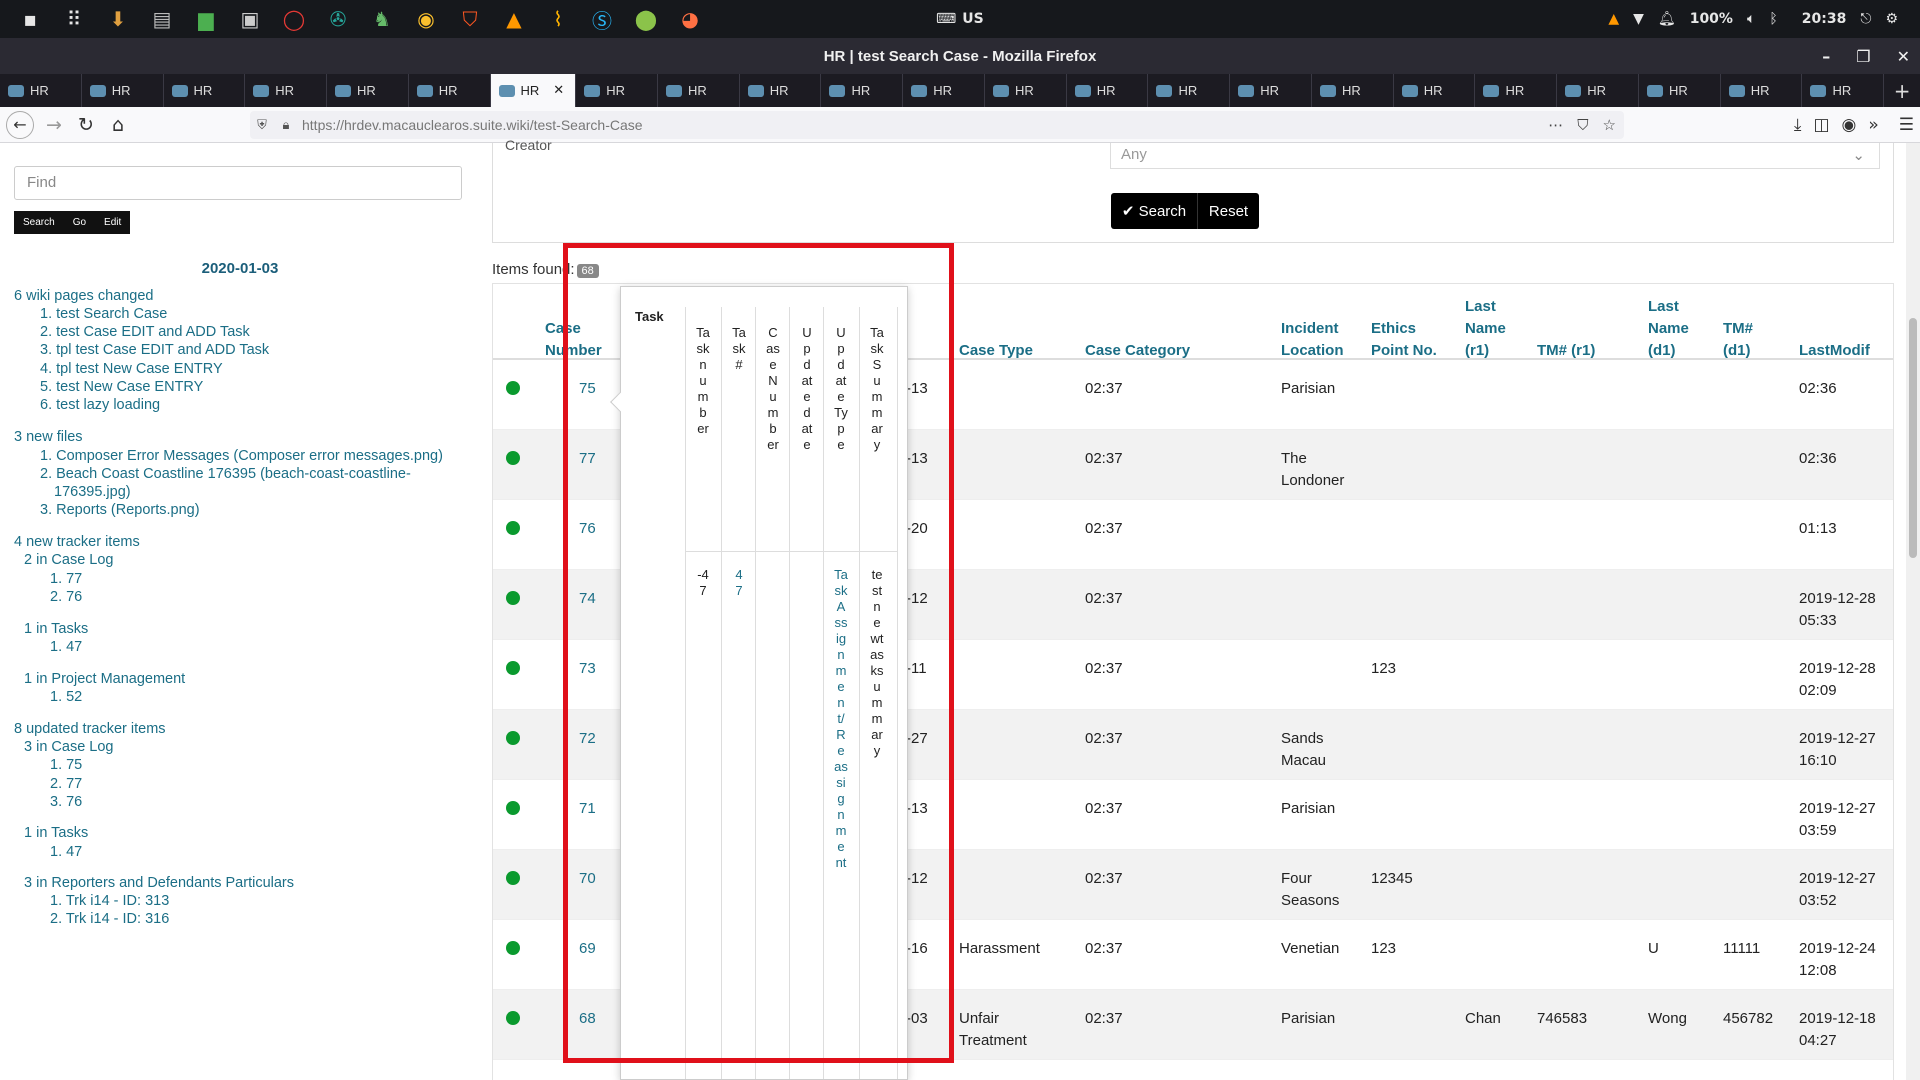 The height and width of the screenshot is (1080, 1920). I want to click on overflow-chevron-icon: », so click(1873, 125).